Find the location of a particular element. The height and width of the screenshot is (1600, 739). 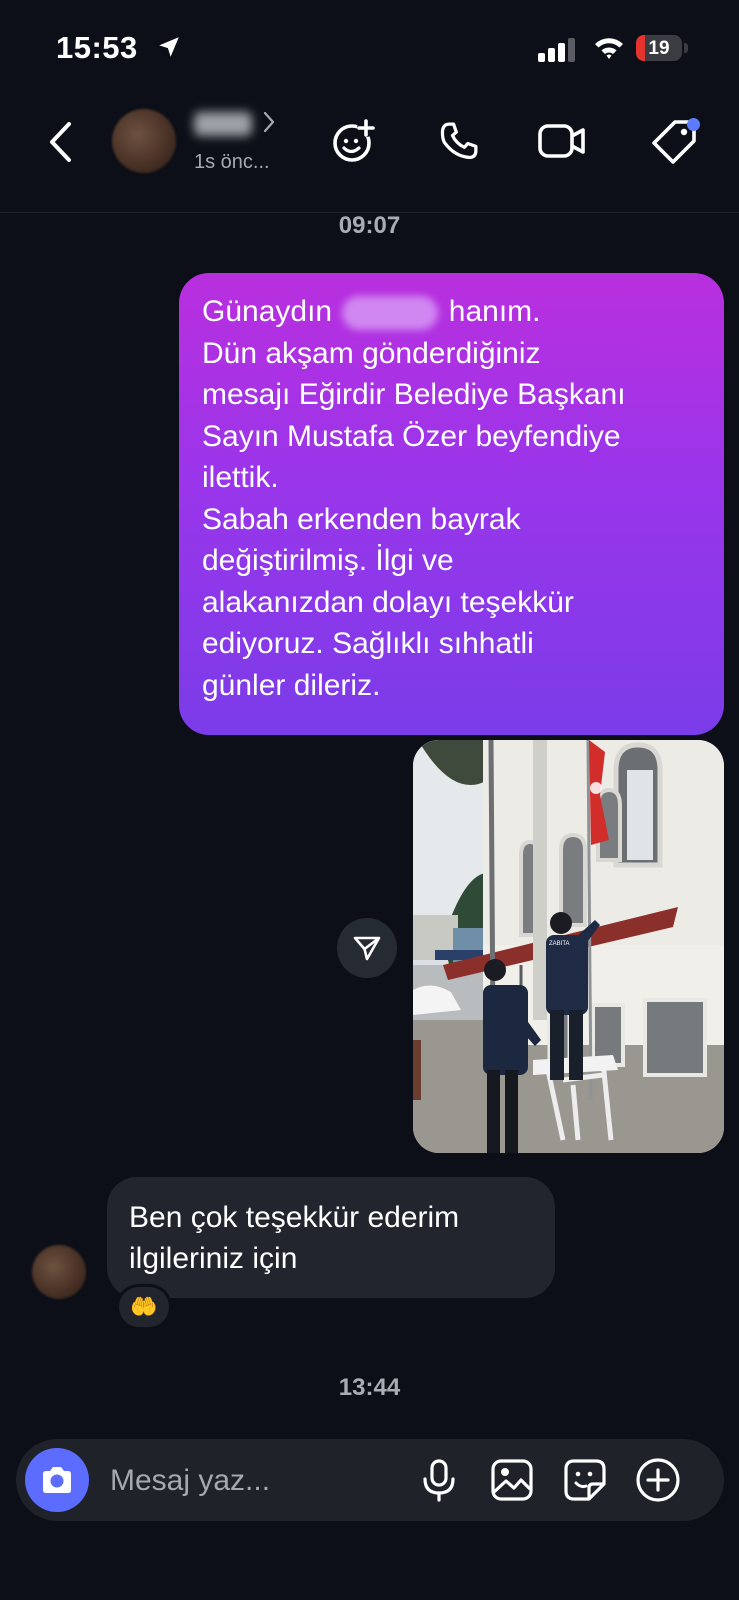

shared-photo: ZABITA is located at coordinates (568, 946).